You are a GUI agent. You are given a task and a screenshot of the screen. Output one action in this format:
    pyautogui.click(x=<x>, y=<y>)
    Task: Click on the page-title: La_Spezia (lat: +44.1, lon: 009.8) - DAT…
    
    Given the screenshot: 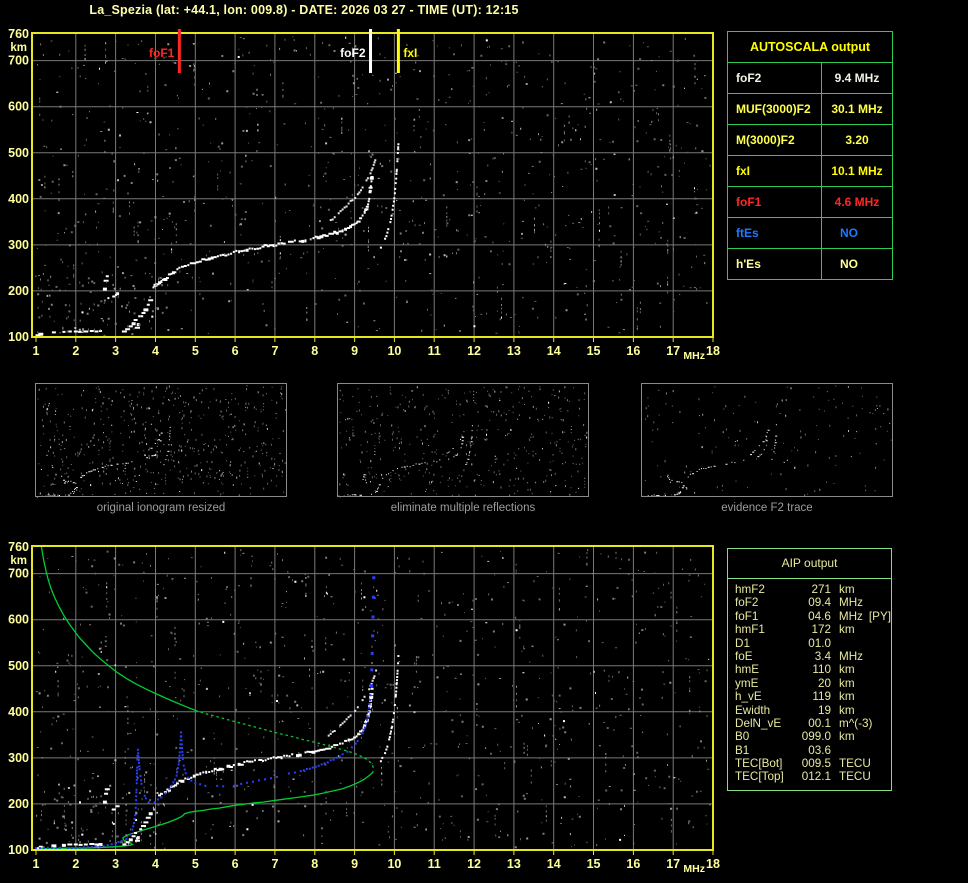 What is the action you would take?
    pyautogui.click(x=304, y=10)
    